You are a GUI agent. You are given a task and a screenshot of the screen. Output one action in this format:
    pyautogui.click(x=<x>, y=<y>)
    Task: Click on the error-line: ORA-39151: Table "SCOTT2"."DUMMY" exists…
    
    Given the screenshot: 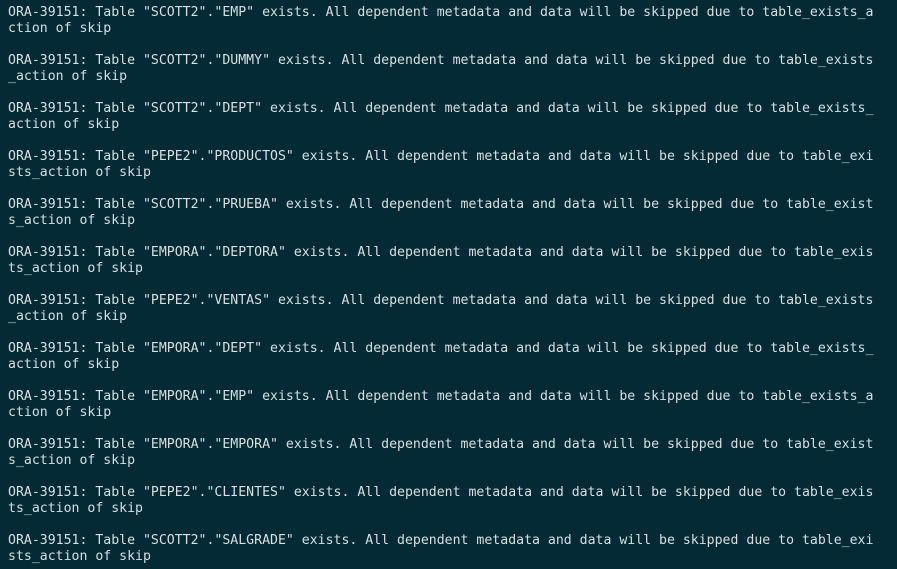 What is the action you would take?
    pyautogui.click(x=441, y=60)
    